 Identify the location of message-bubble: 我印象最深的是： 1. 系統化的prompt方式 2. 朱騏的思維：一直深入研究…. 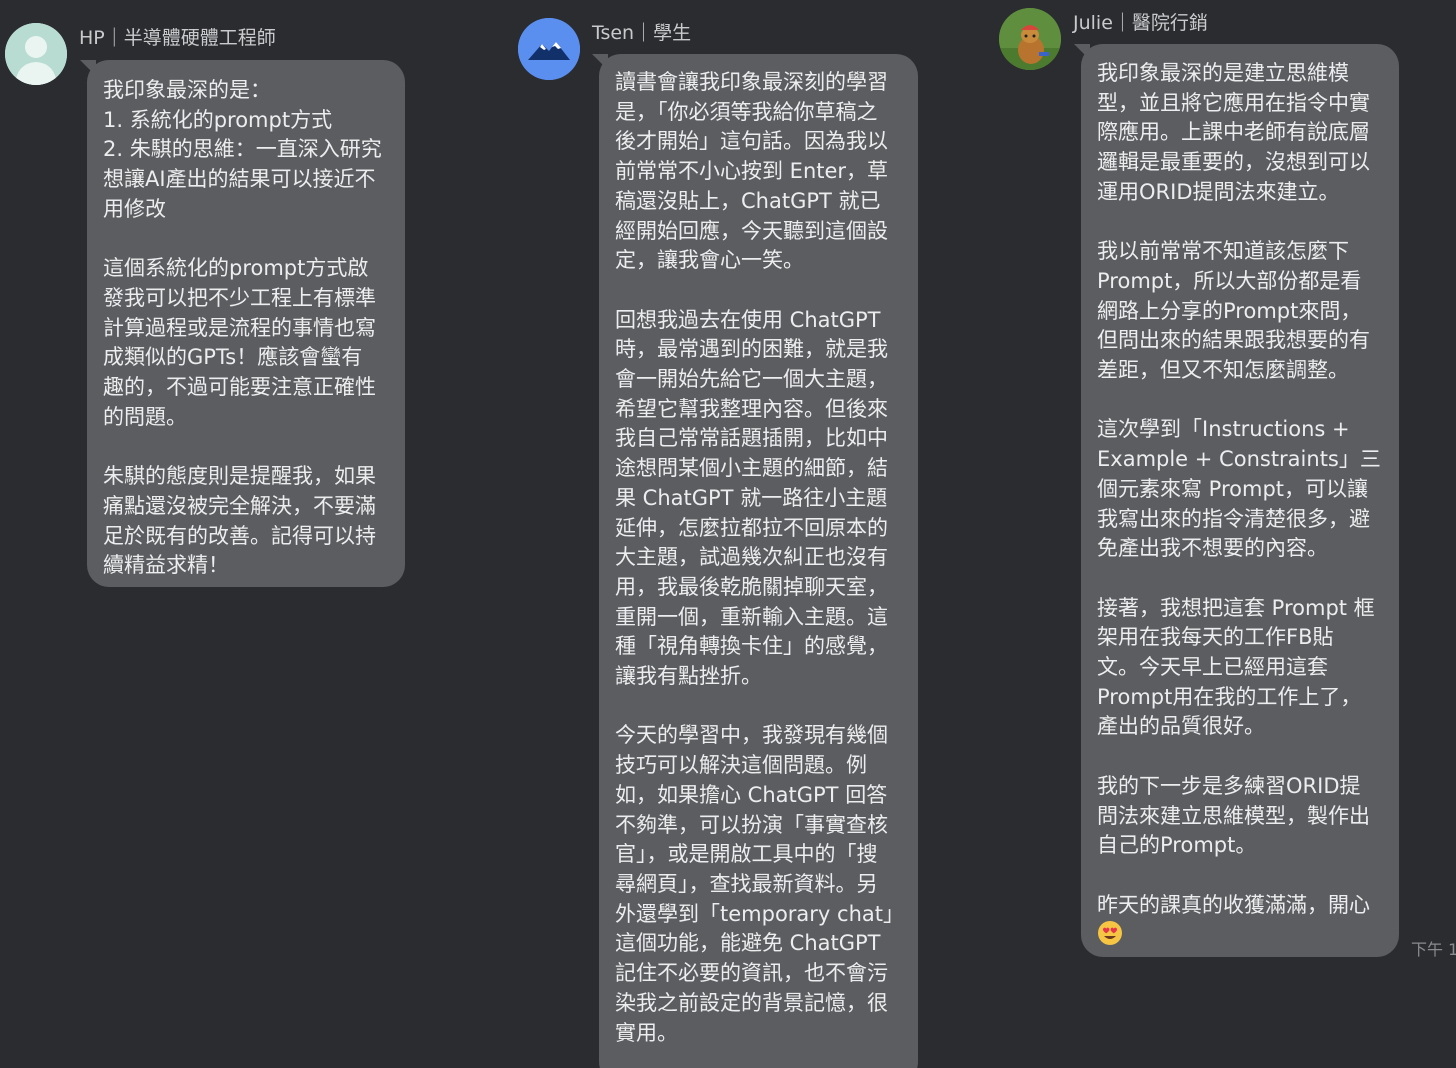
(246, 323).